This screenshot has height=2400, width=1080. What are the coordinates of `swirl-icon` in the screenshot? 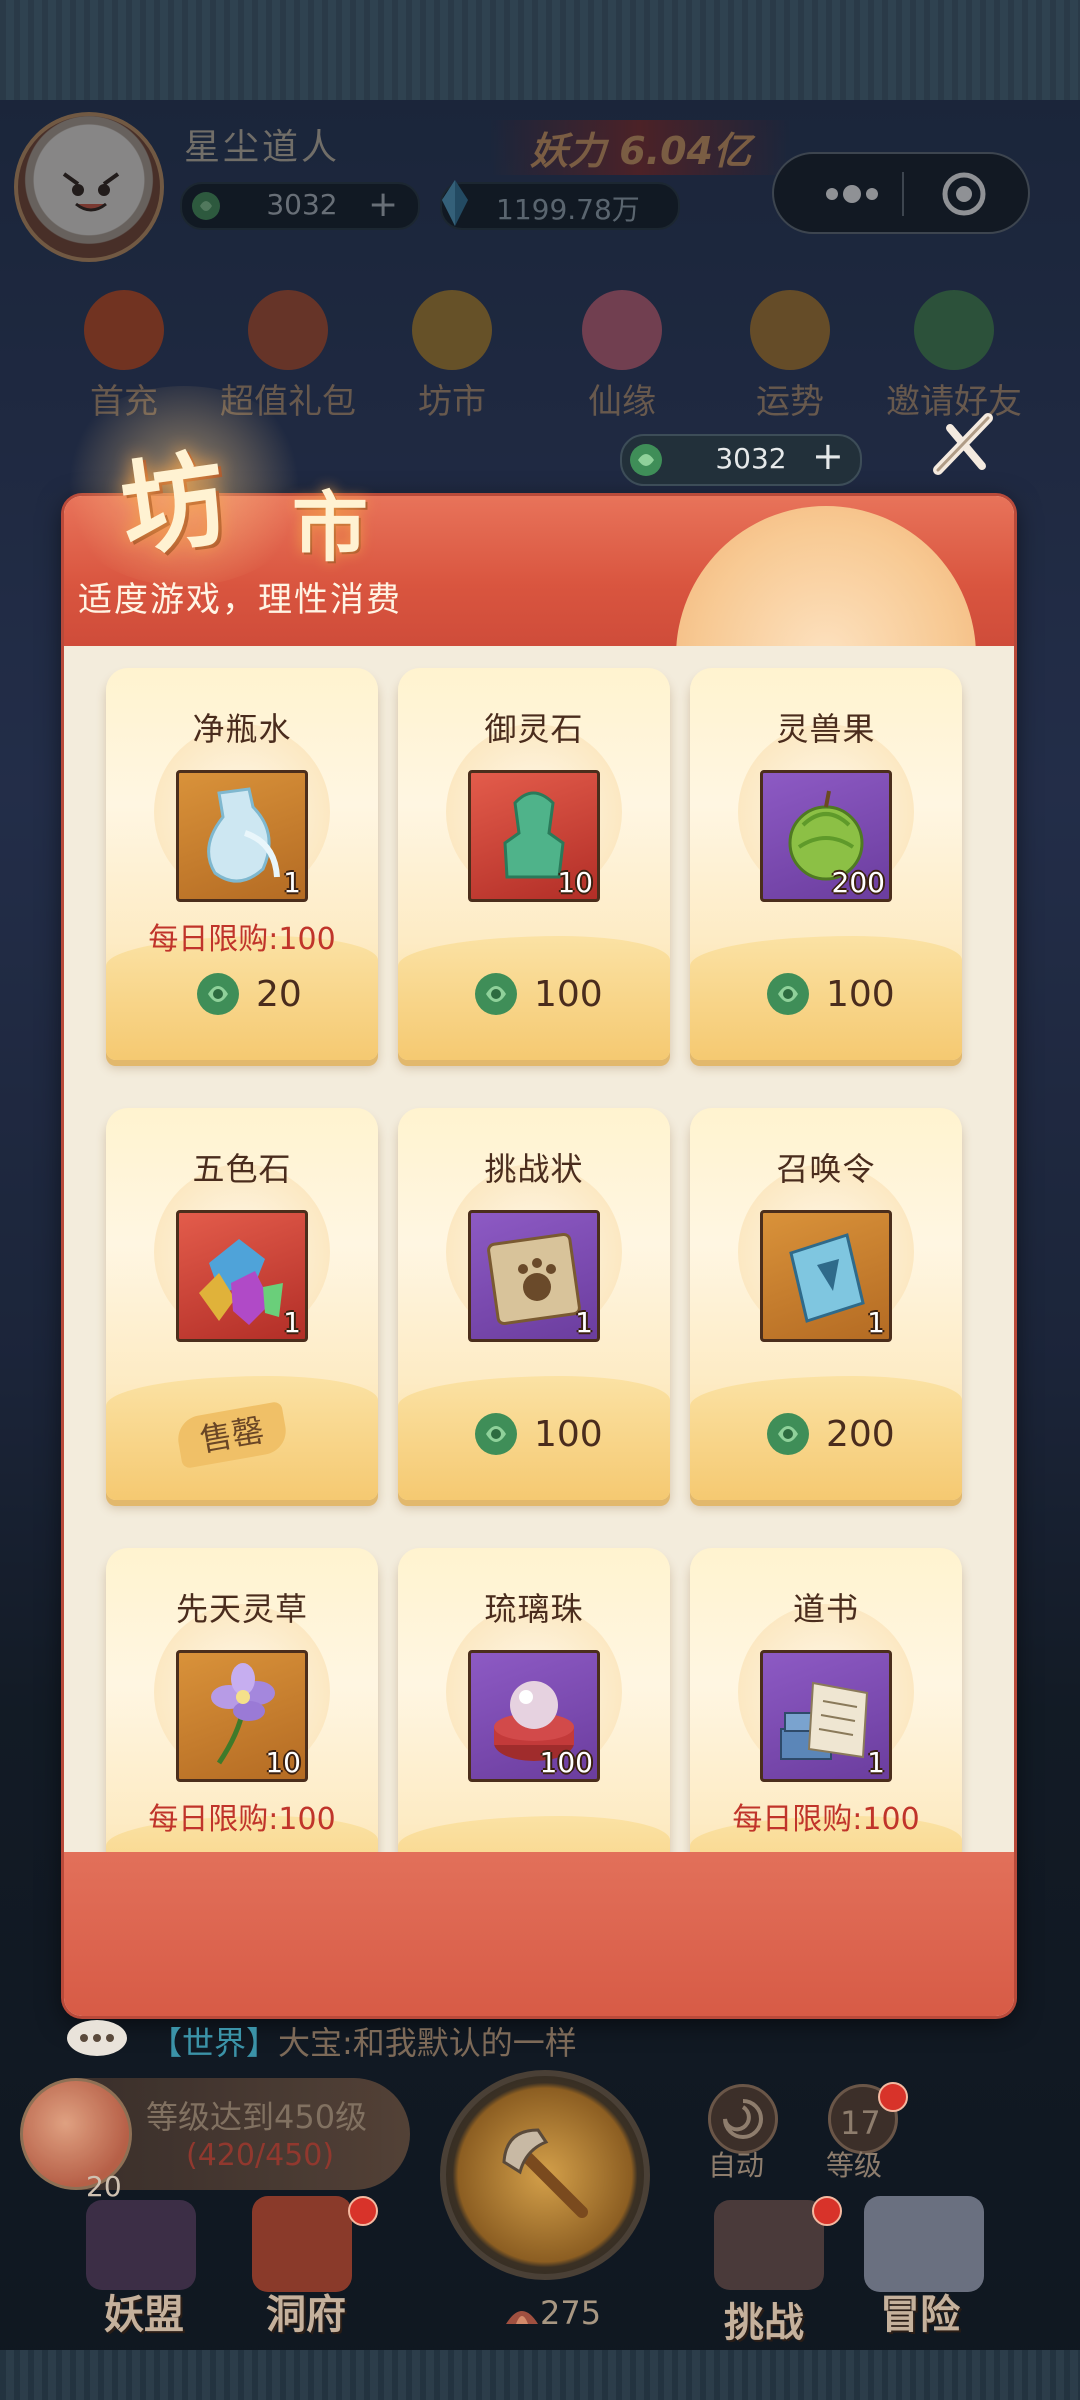 It's located at (743, 2119).